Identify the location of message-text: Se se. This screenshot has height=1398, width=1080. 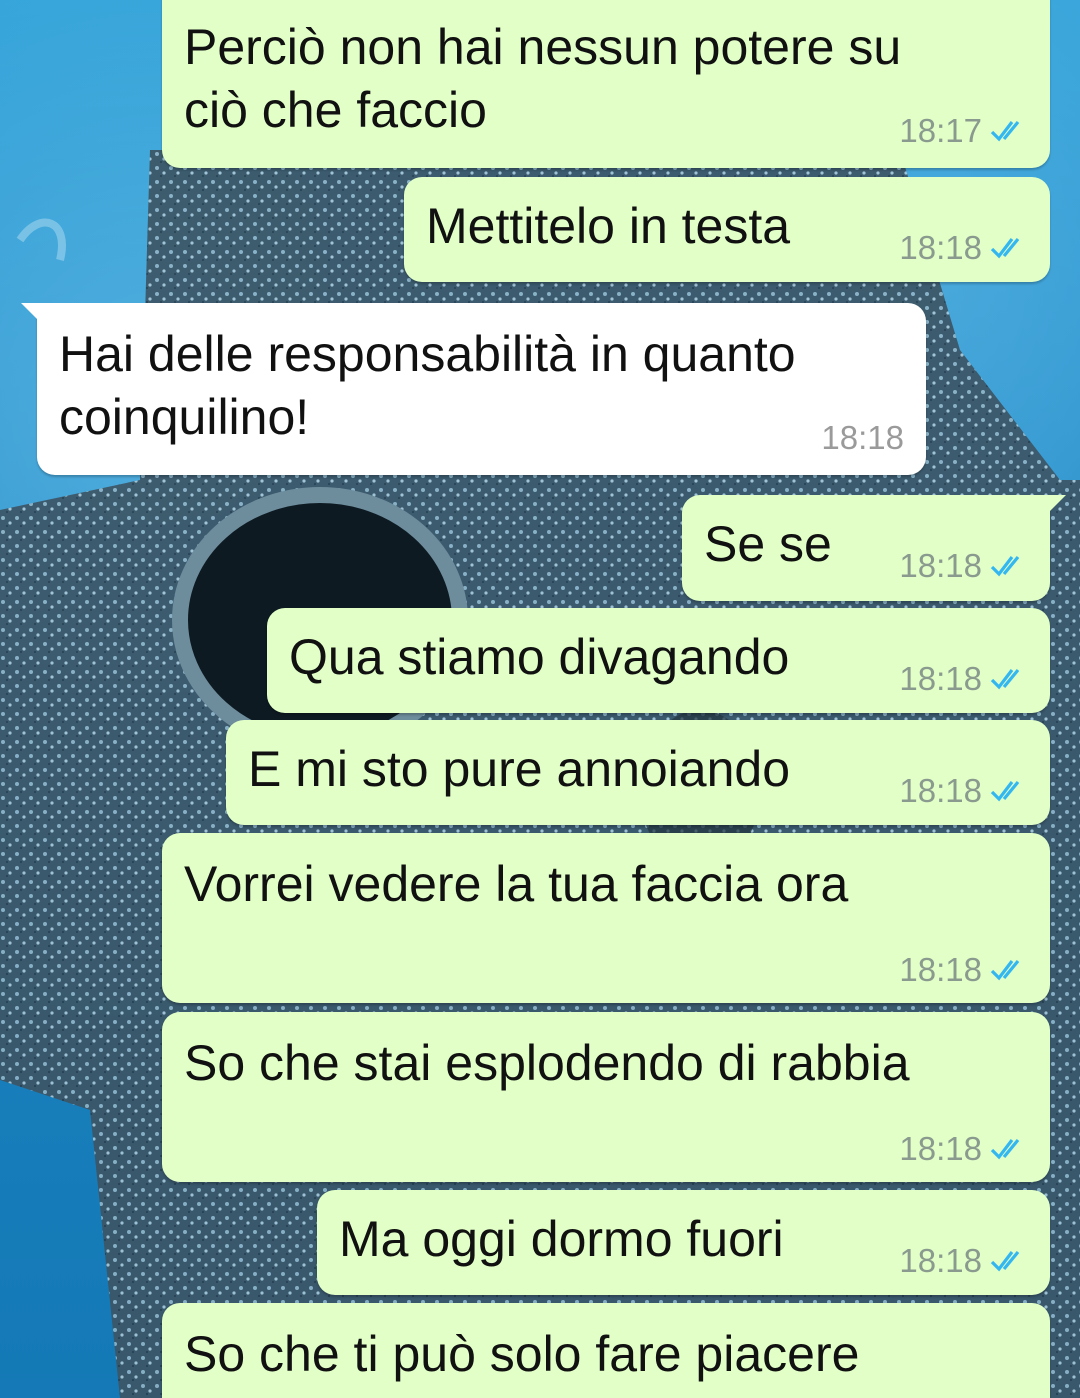
(768, 544).